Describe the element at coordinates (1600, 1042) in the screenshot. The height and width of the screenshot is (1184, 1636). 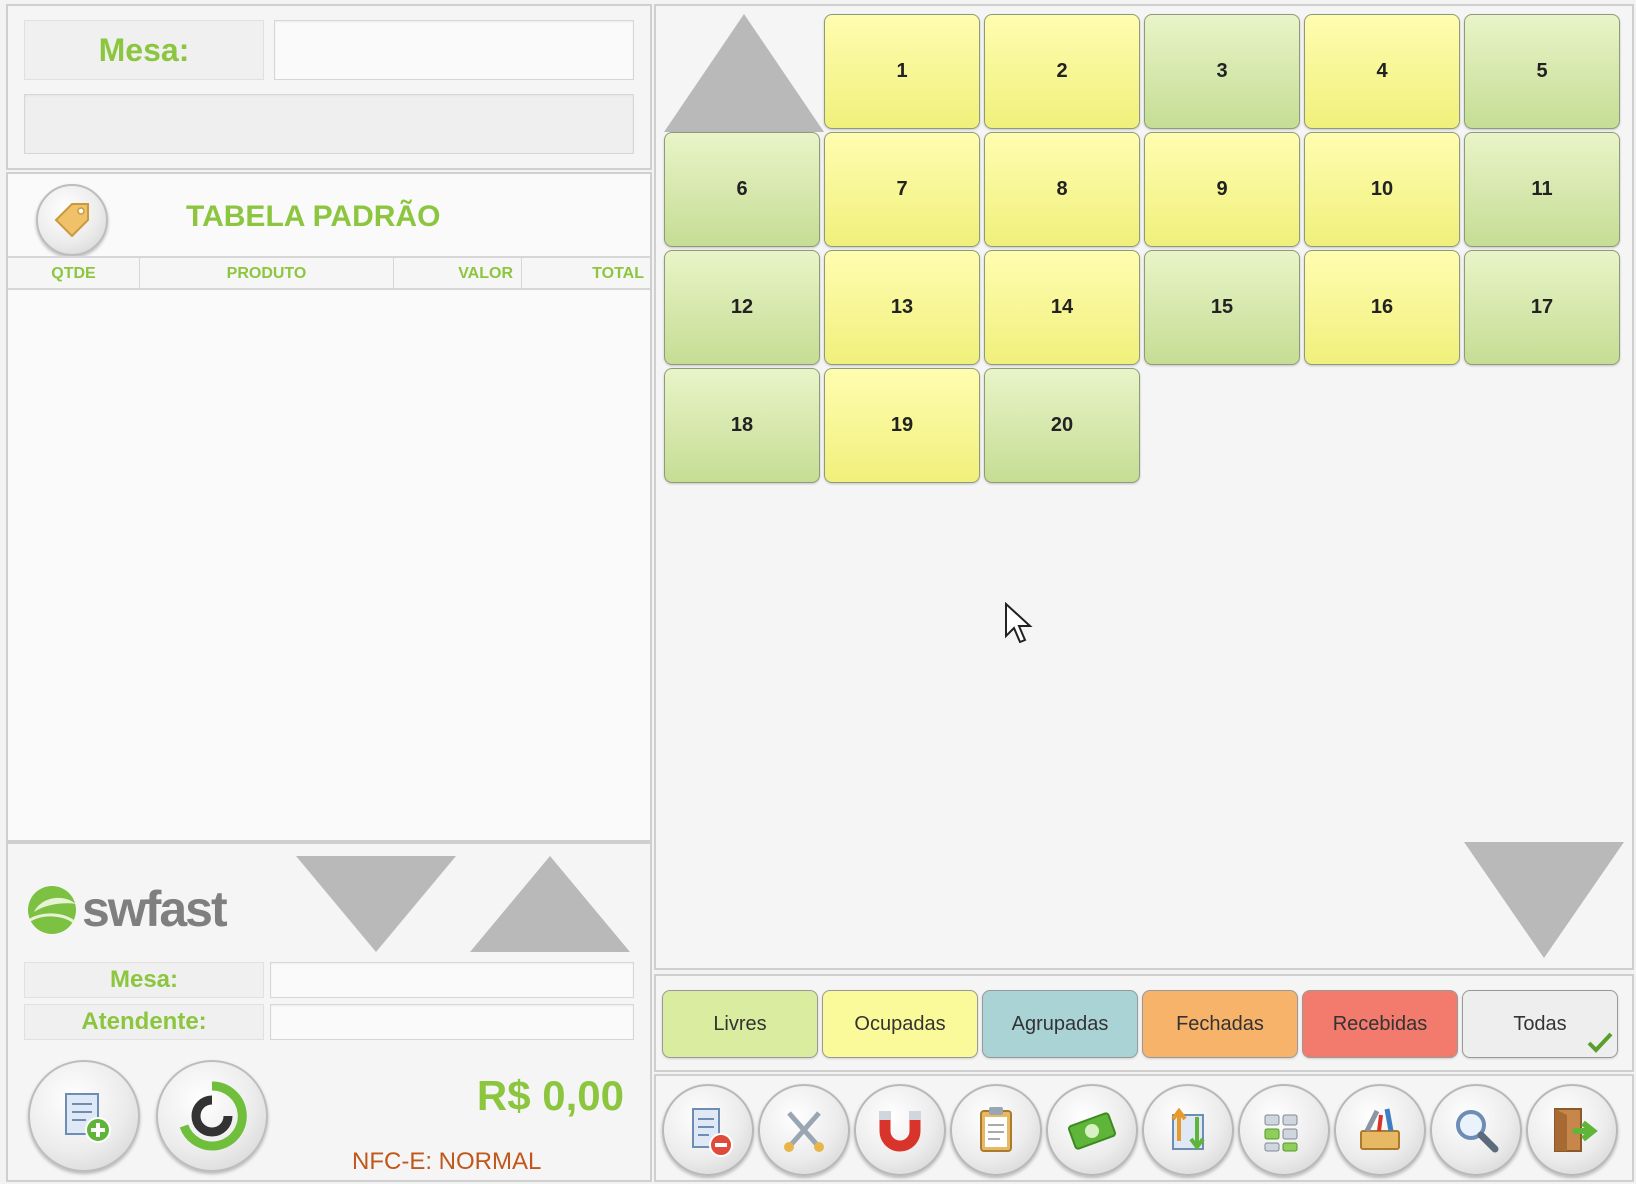
I see `selected-check-icon` at that location.